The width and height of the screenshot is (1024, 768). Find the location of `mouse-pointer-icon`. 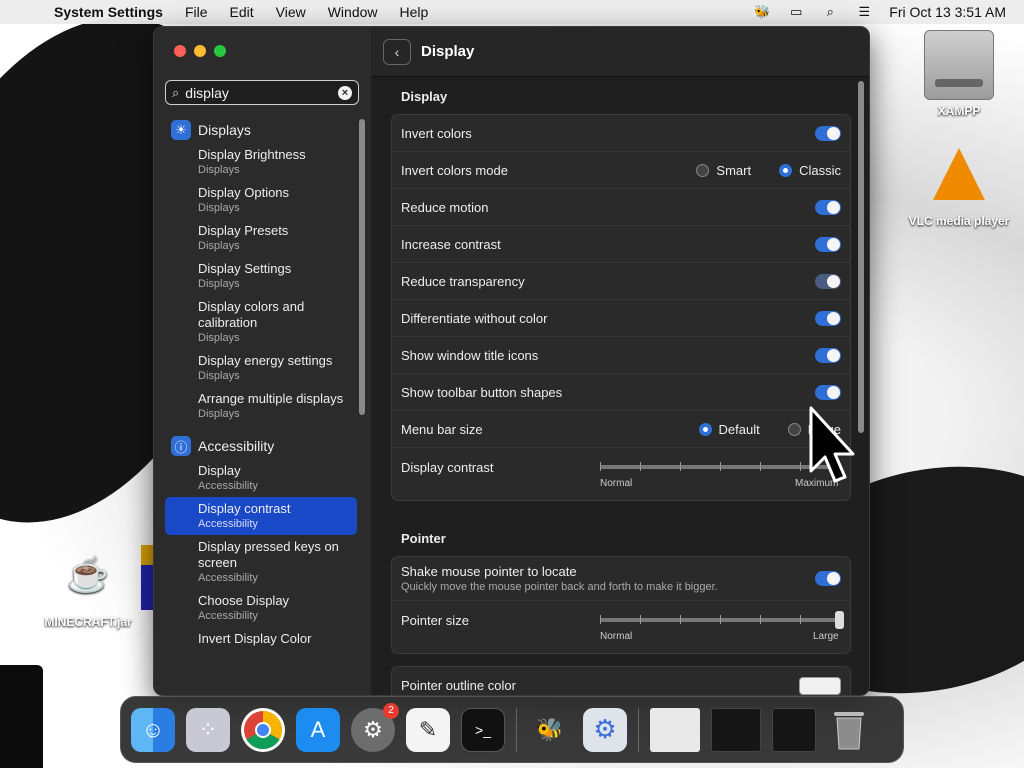

mouse-pointer-icon is located at coordinates (832, 444).